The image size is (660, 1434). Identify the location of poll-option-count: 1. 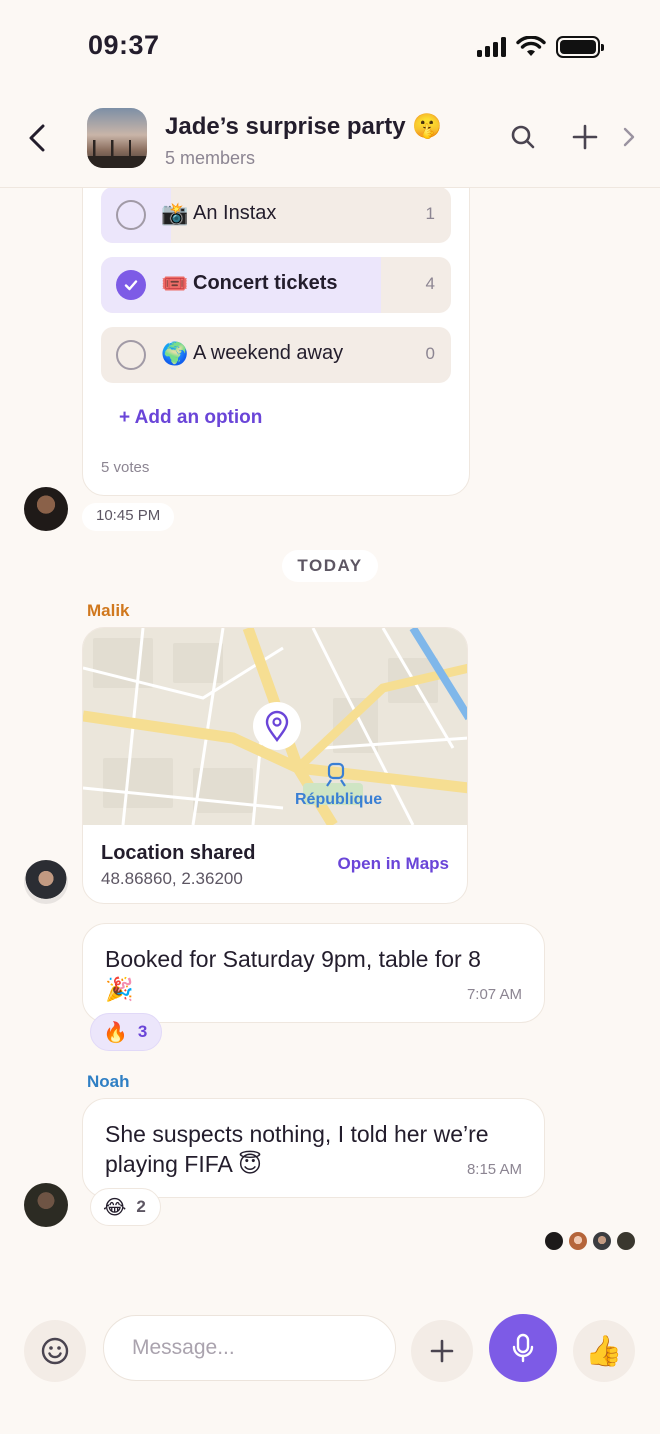
(430, 213).